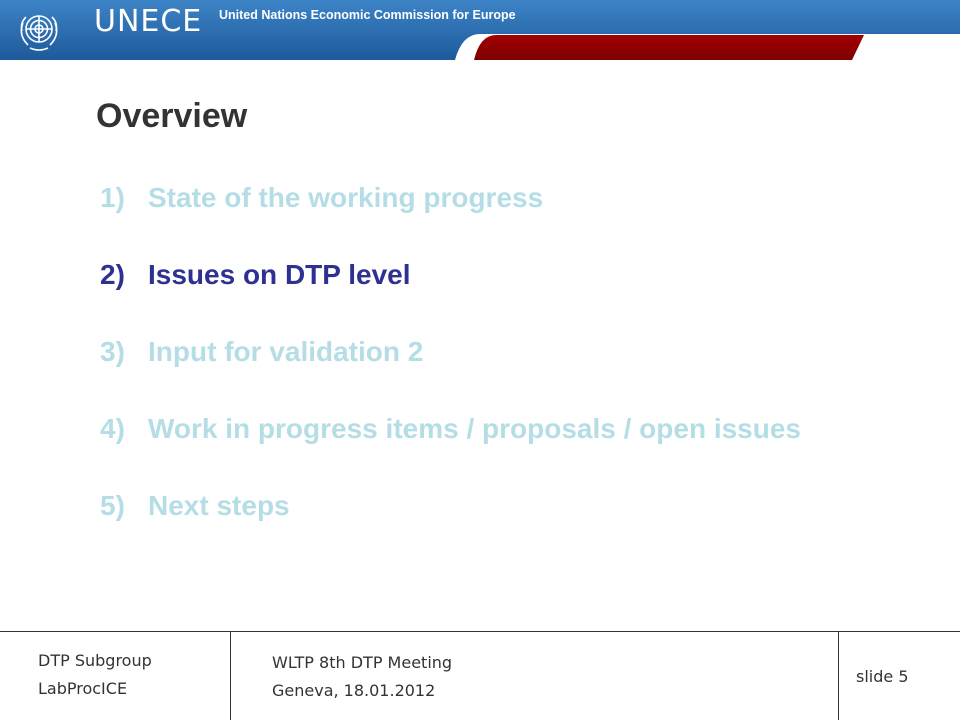 This screenshot has height=720, width=960. What do you see at coordinates (95, 660) in the screenshot?
I see `footer-group-name: DTP Subgroup` at bounding box center [95, 660].